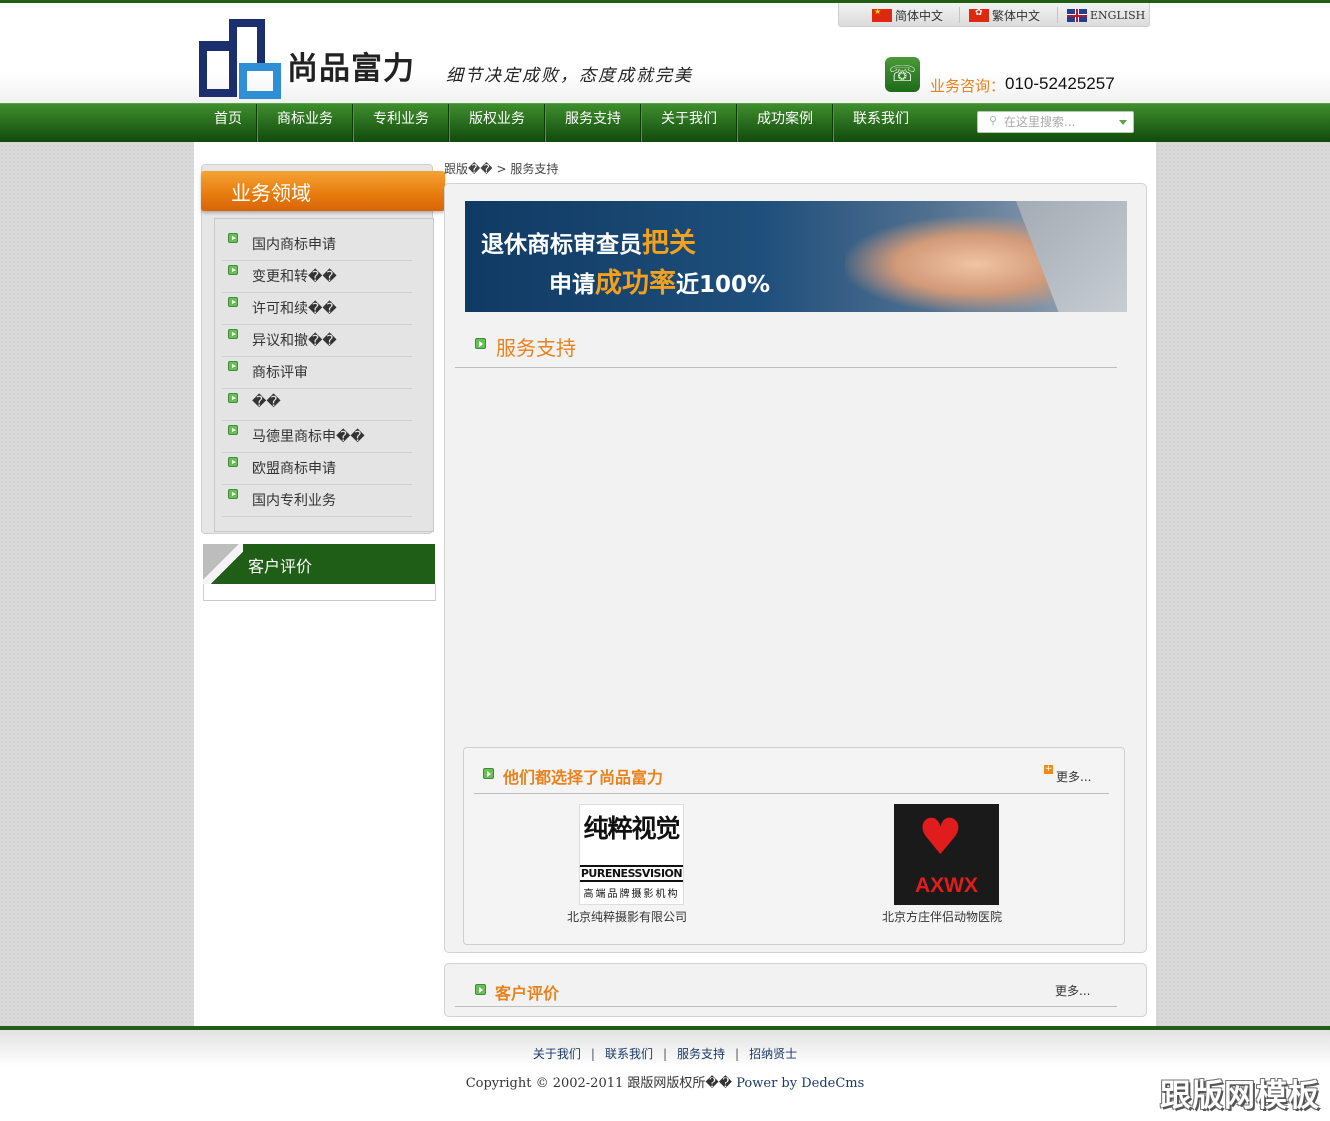 Image resolution: width=1330 pixels, height=1121 pixels. I want to click on chevron-down-icon, so click(1123, 122).